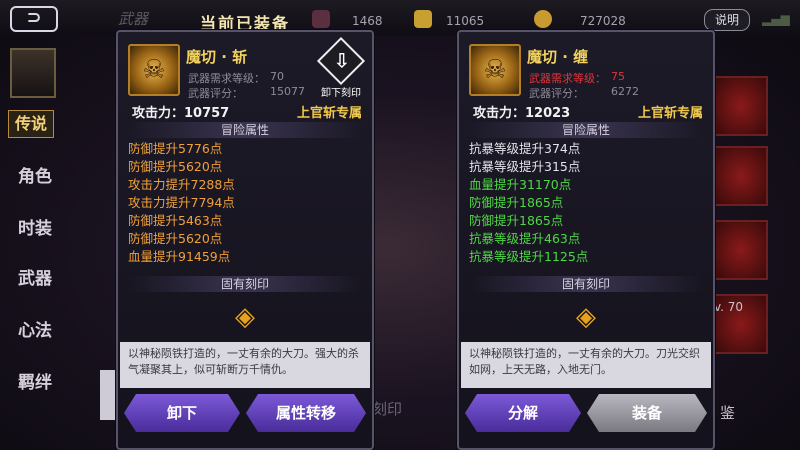 The image size is (800, 450). Describe the element at coordinates (341, 61) in the screenshot. I see `unload-arrow-icon: ⇩` at that location.